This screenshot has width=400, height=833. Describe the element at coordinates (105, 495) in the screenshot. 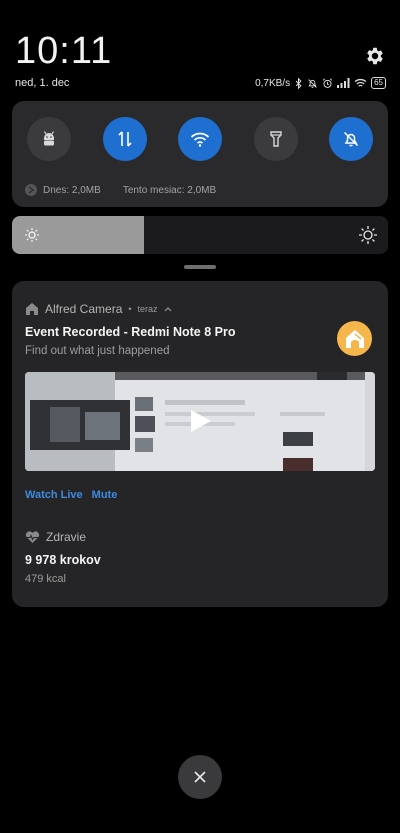

I see `mute-button: Mute` at that location.